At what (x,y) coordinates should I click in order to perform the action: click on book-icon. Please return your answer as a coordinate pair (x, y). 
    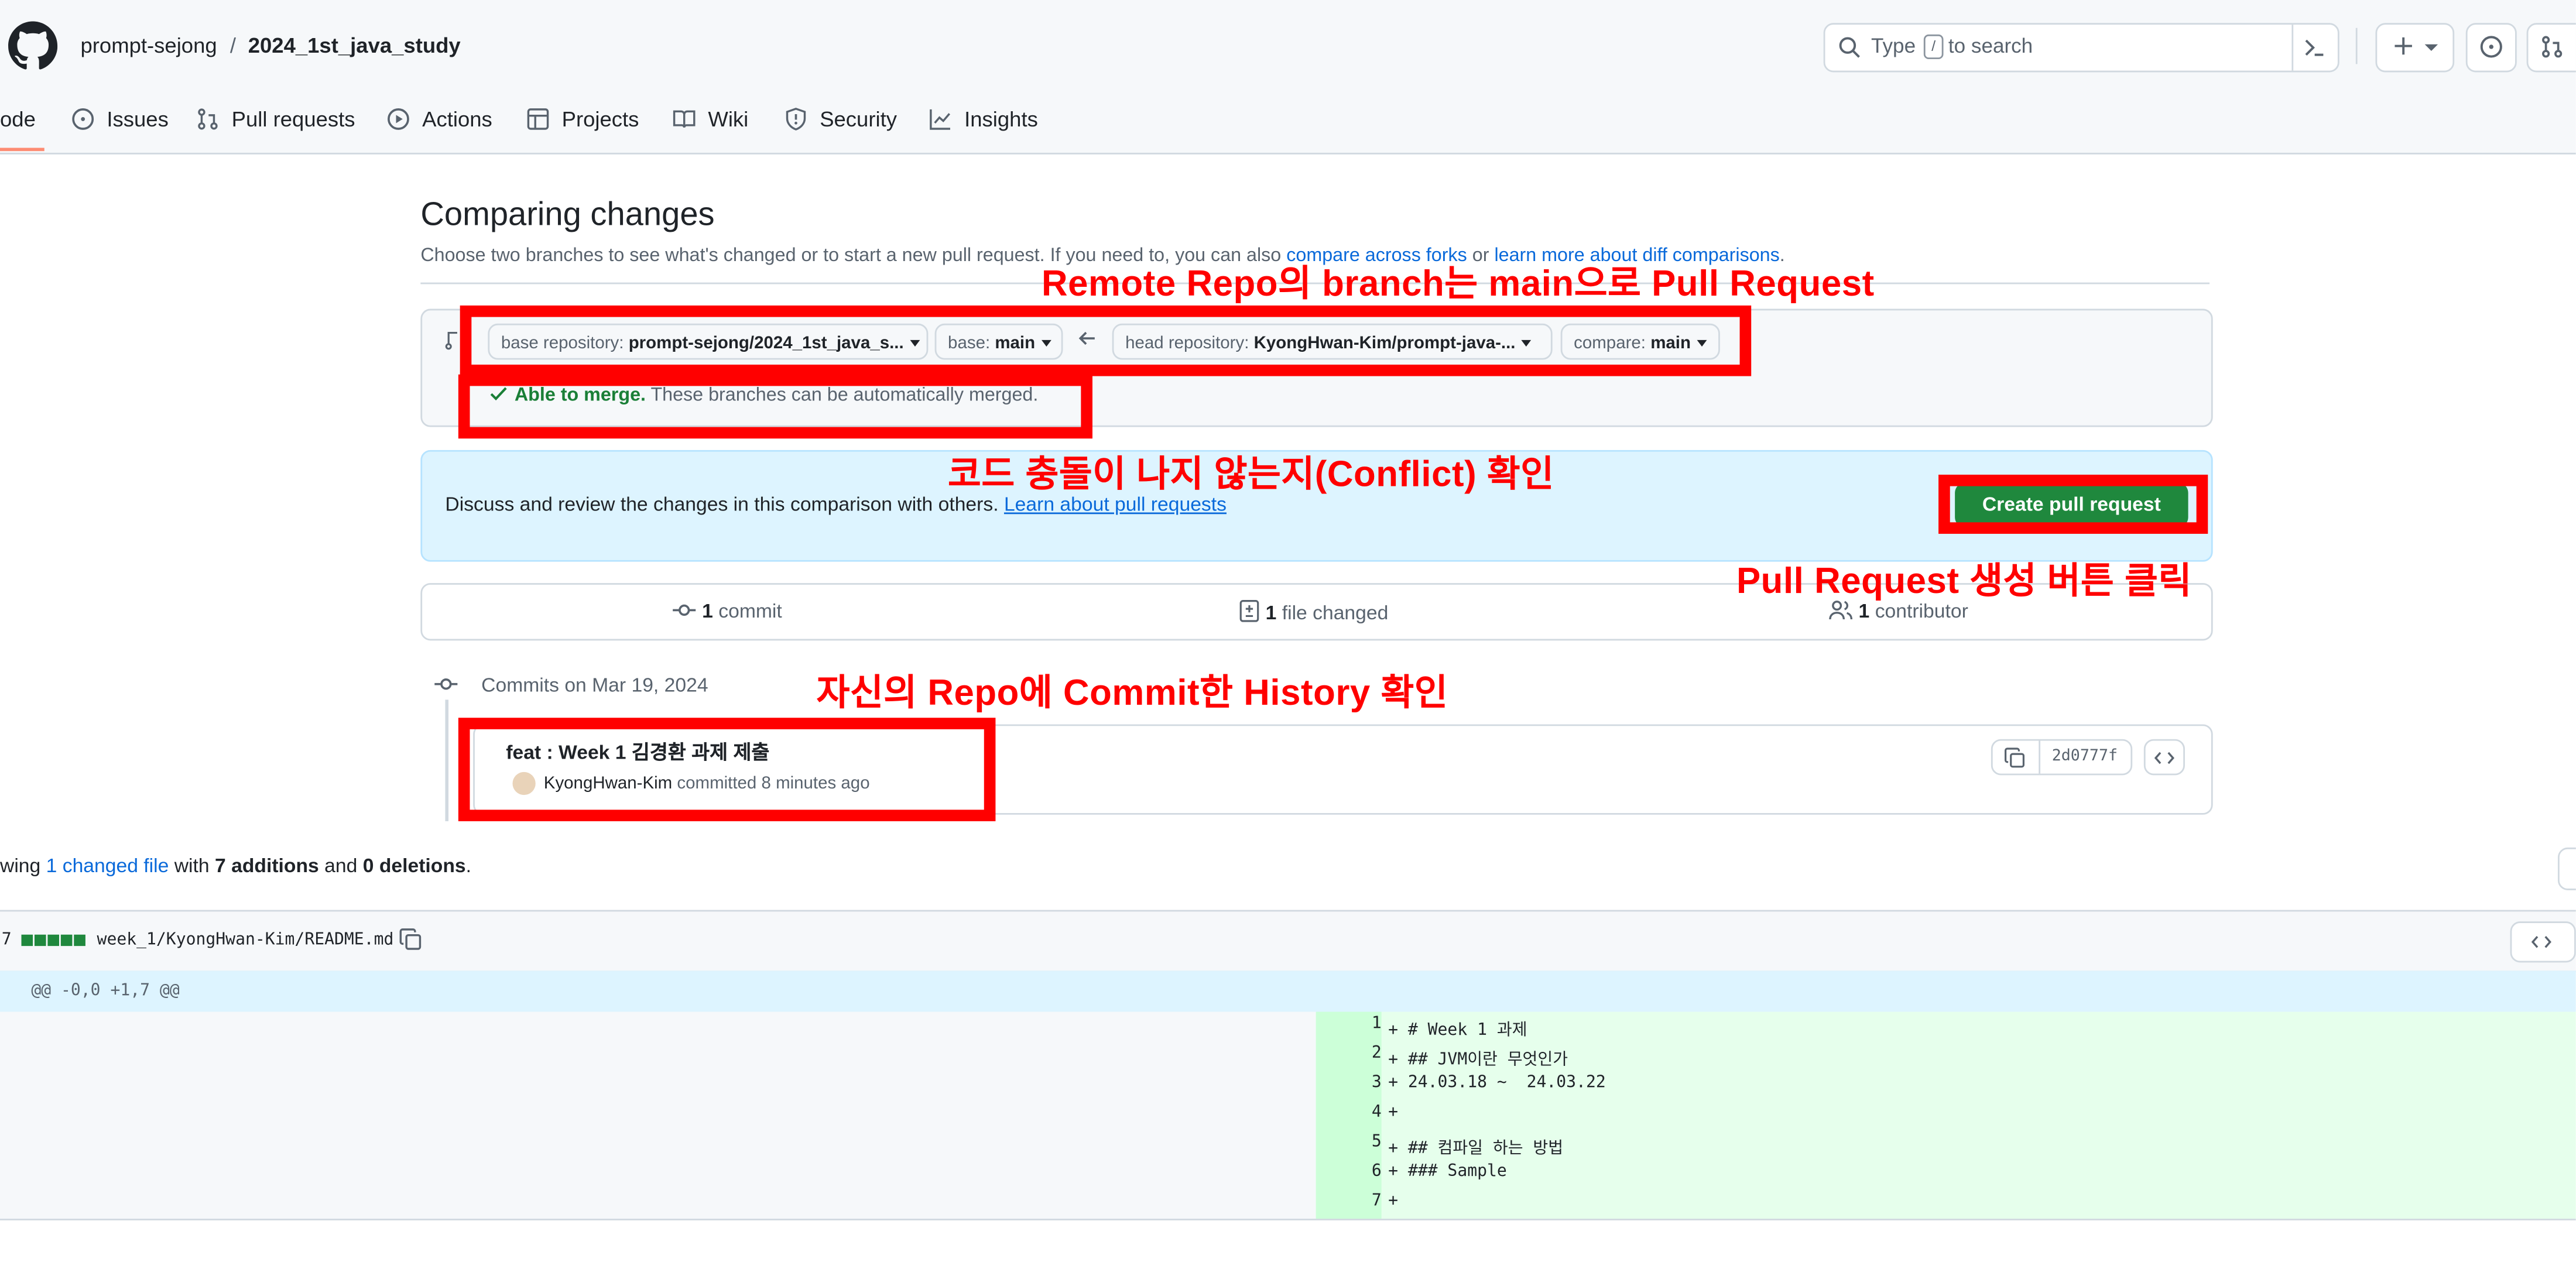
    Looking at the image, I should click on (690, 119).